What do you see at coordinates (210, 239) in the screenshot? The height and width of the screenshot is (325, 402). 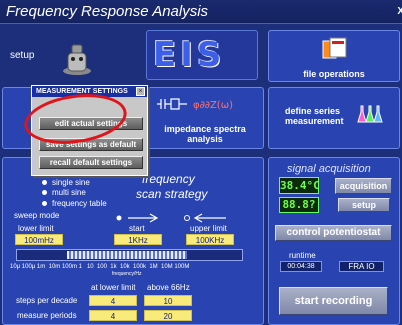 I see `upper-limit-field: 100KHz` at bounding box center [210, 239].